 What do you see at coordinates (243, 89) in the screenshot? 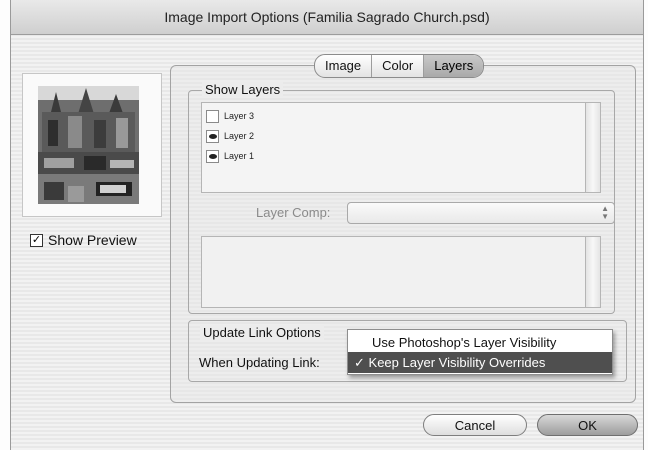
I see `show-layers-label: Show Layers` at bounding box center [243, 89].